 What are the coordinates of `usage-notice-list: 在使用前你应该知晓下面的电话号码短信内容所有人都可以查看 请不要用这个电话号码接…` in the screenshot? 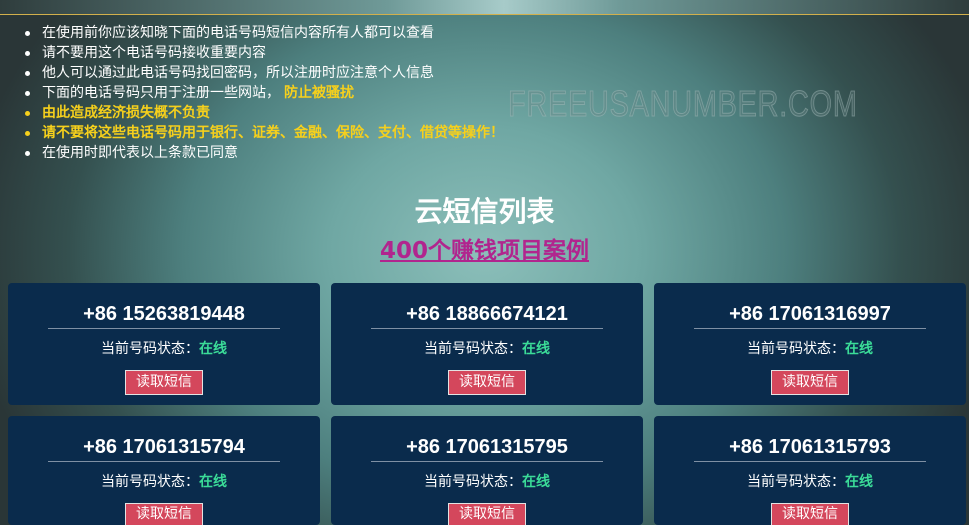 It's located at (252, 93).